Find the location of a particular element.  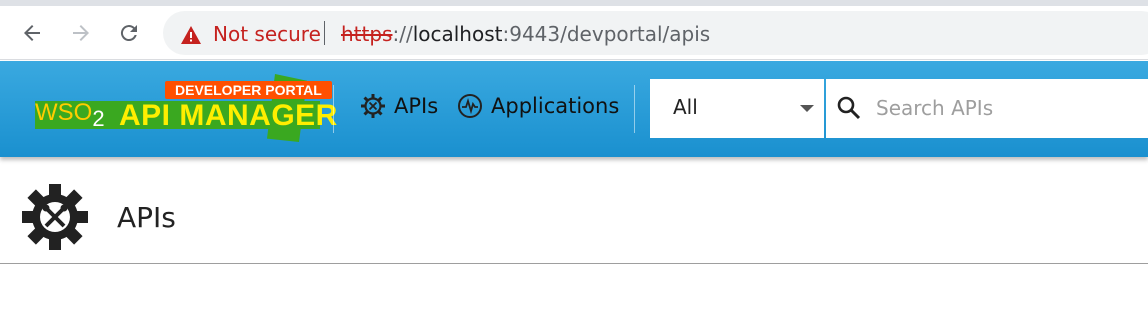

nav-applications-label: Applications is located at coordinates (555, 106).